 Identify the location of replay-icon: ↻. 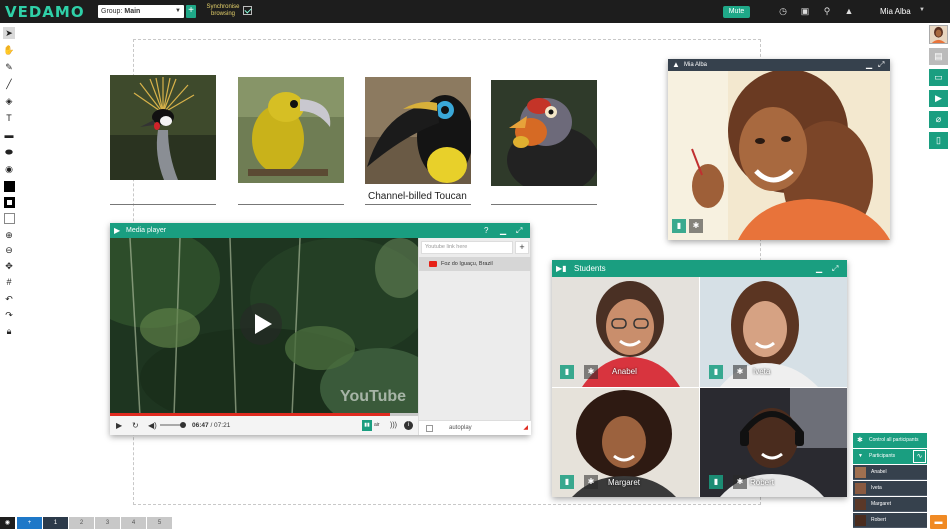
(135, 425).